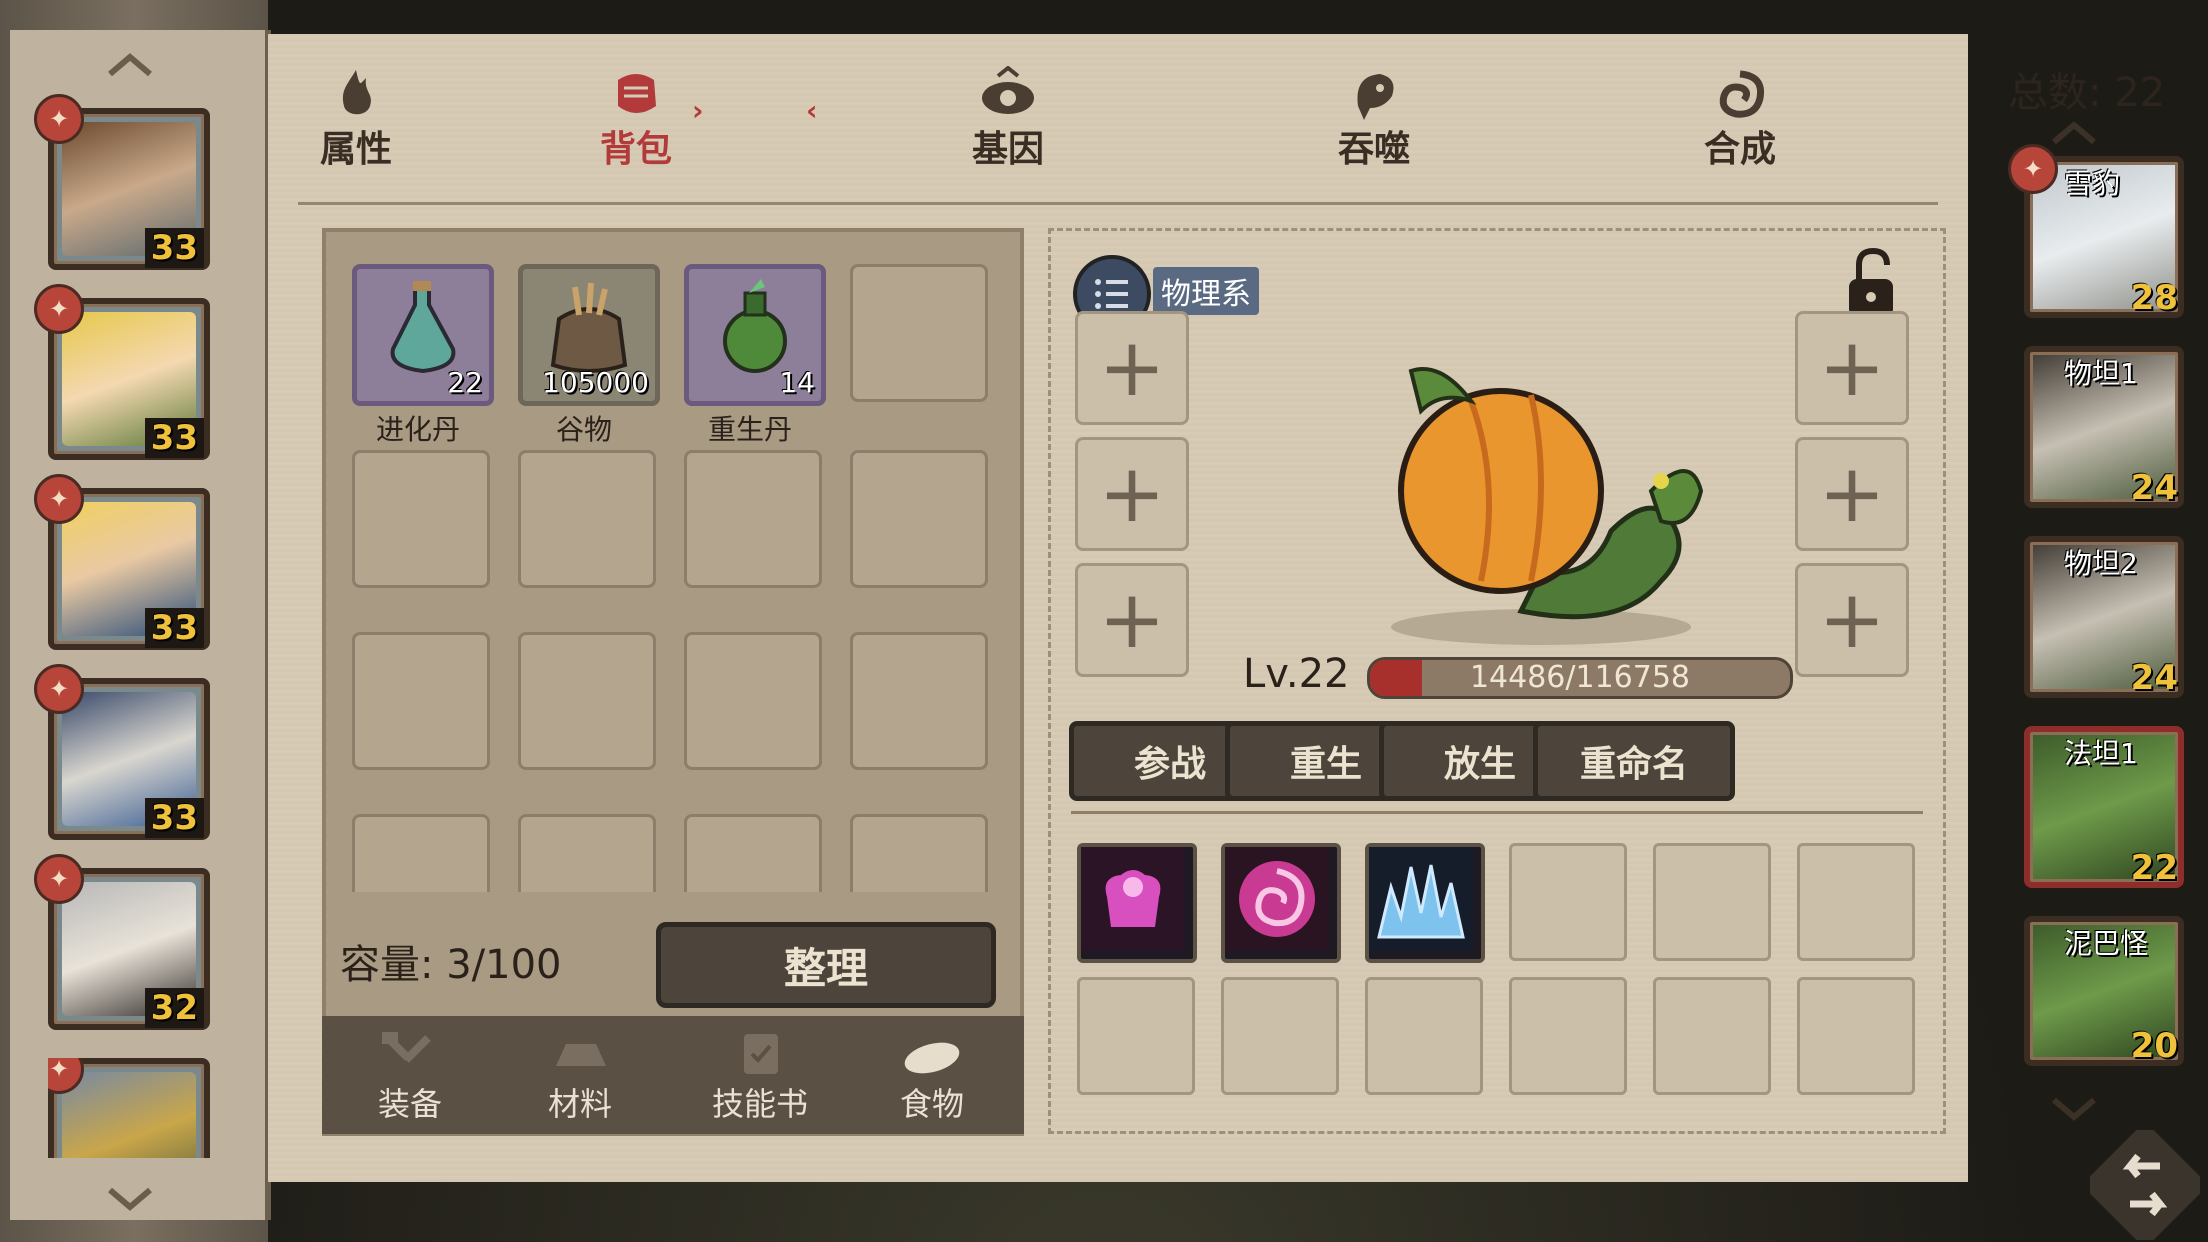 The width and height of the screenshot is (2208, 1242). What do you see at coordinates (932, 1058) in the screenshot?
I see `bread-icon` at bounding box center [932, 1058].